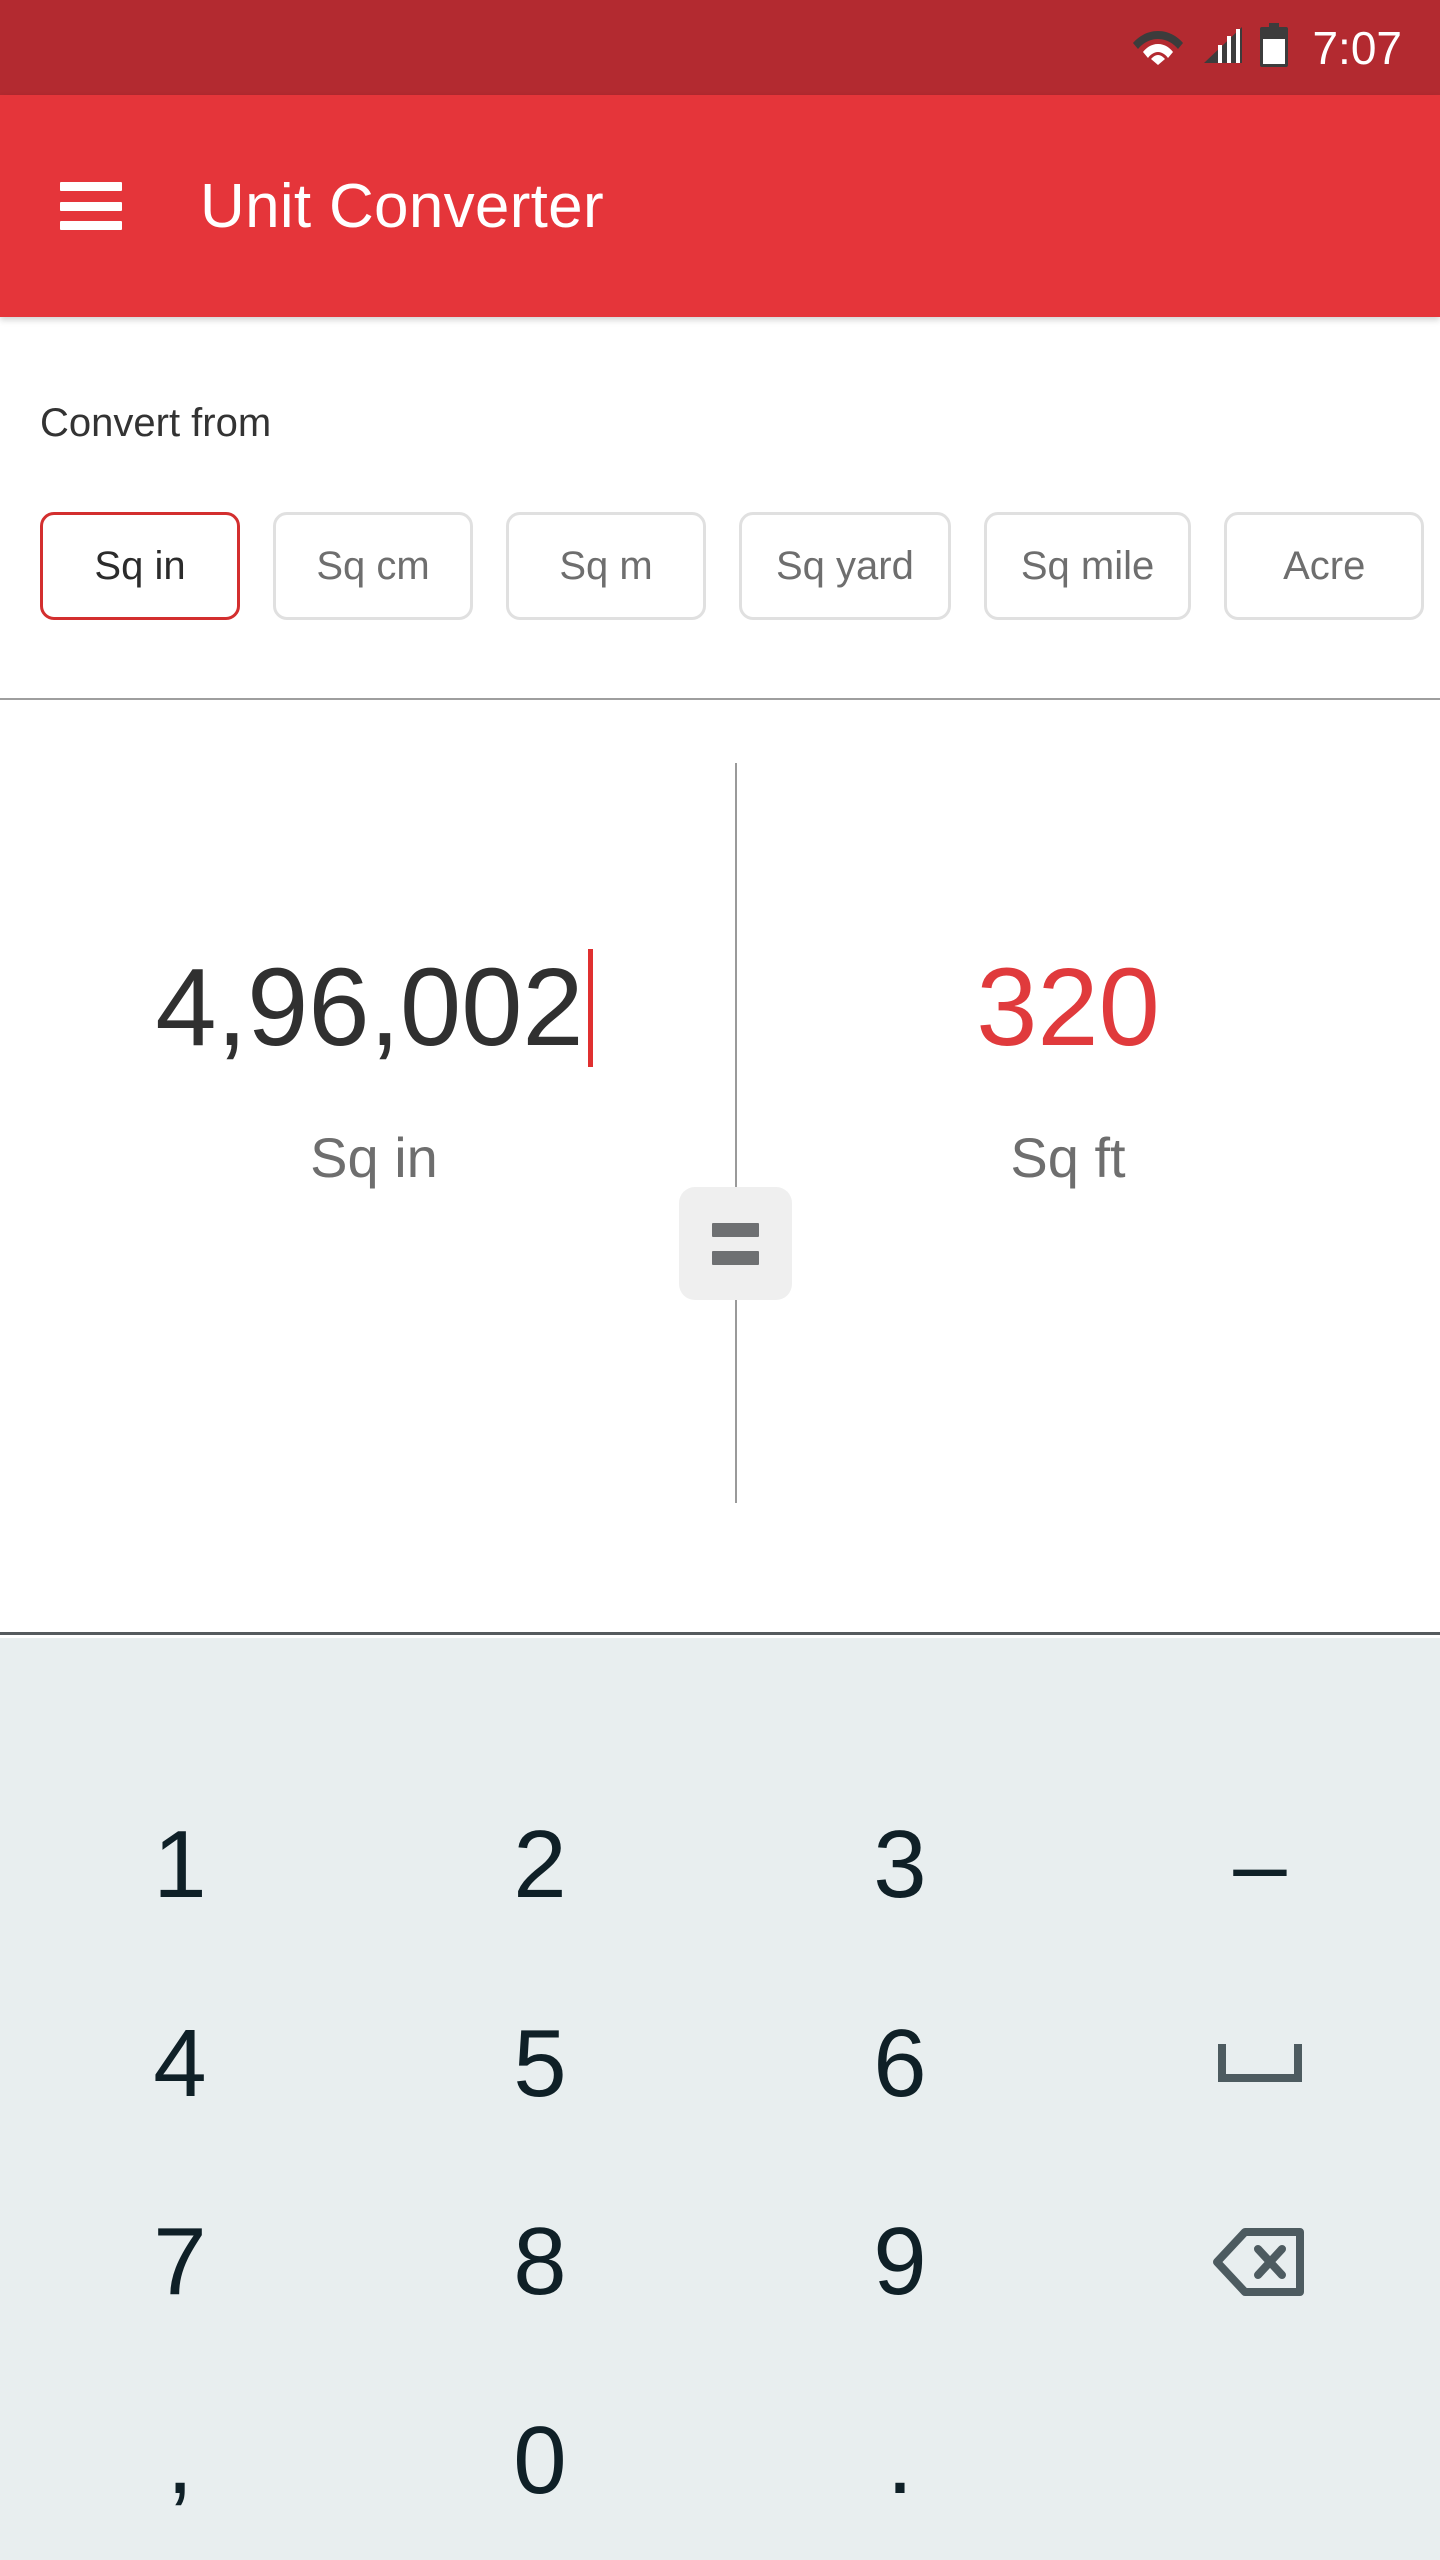 The height and width of the screenshot is (2560, 1440). What do you see at coordinates (735, 1229) in the screenshot?
I see `equals-bar-top` at bounding box center [735, 1229].